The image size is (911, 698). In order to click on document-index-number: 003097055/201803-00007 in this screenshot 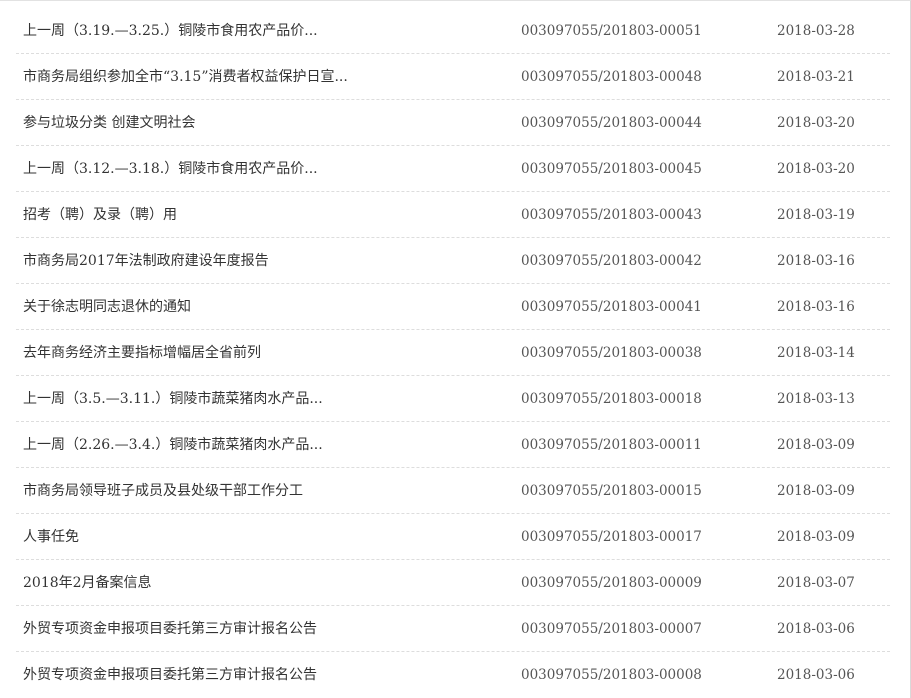, I will do `click(611, 629)`.